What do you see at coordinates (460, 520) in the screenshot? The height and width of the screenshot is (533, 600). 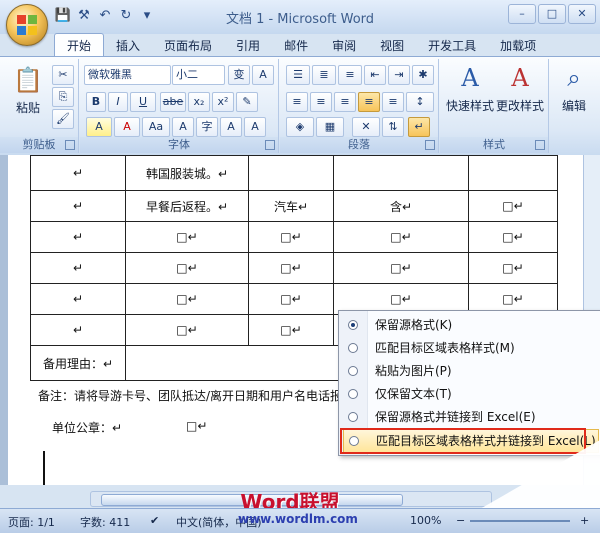 I see `zoom-out-icon: −` at bounding box center [460, 520].